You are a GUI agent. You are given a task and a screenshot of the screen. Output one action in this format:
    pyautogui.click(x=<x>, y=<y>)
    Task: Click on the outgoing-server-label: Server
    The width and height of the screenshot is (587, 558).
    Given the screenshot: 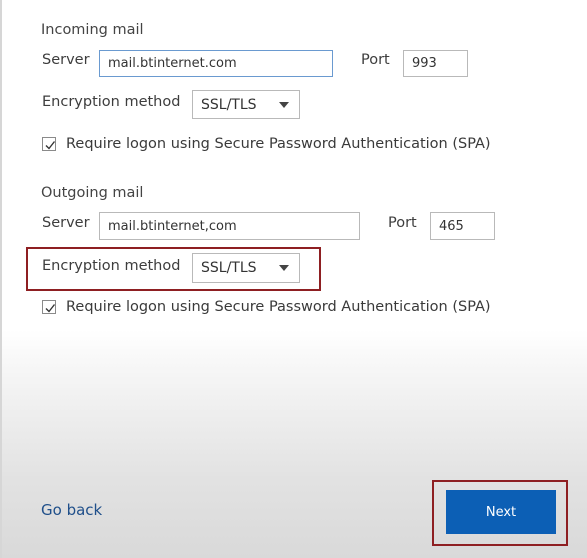 What is the action you would take?
    pyautogui.click(x=66, y=223)
    